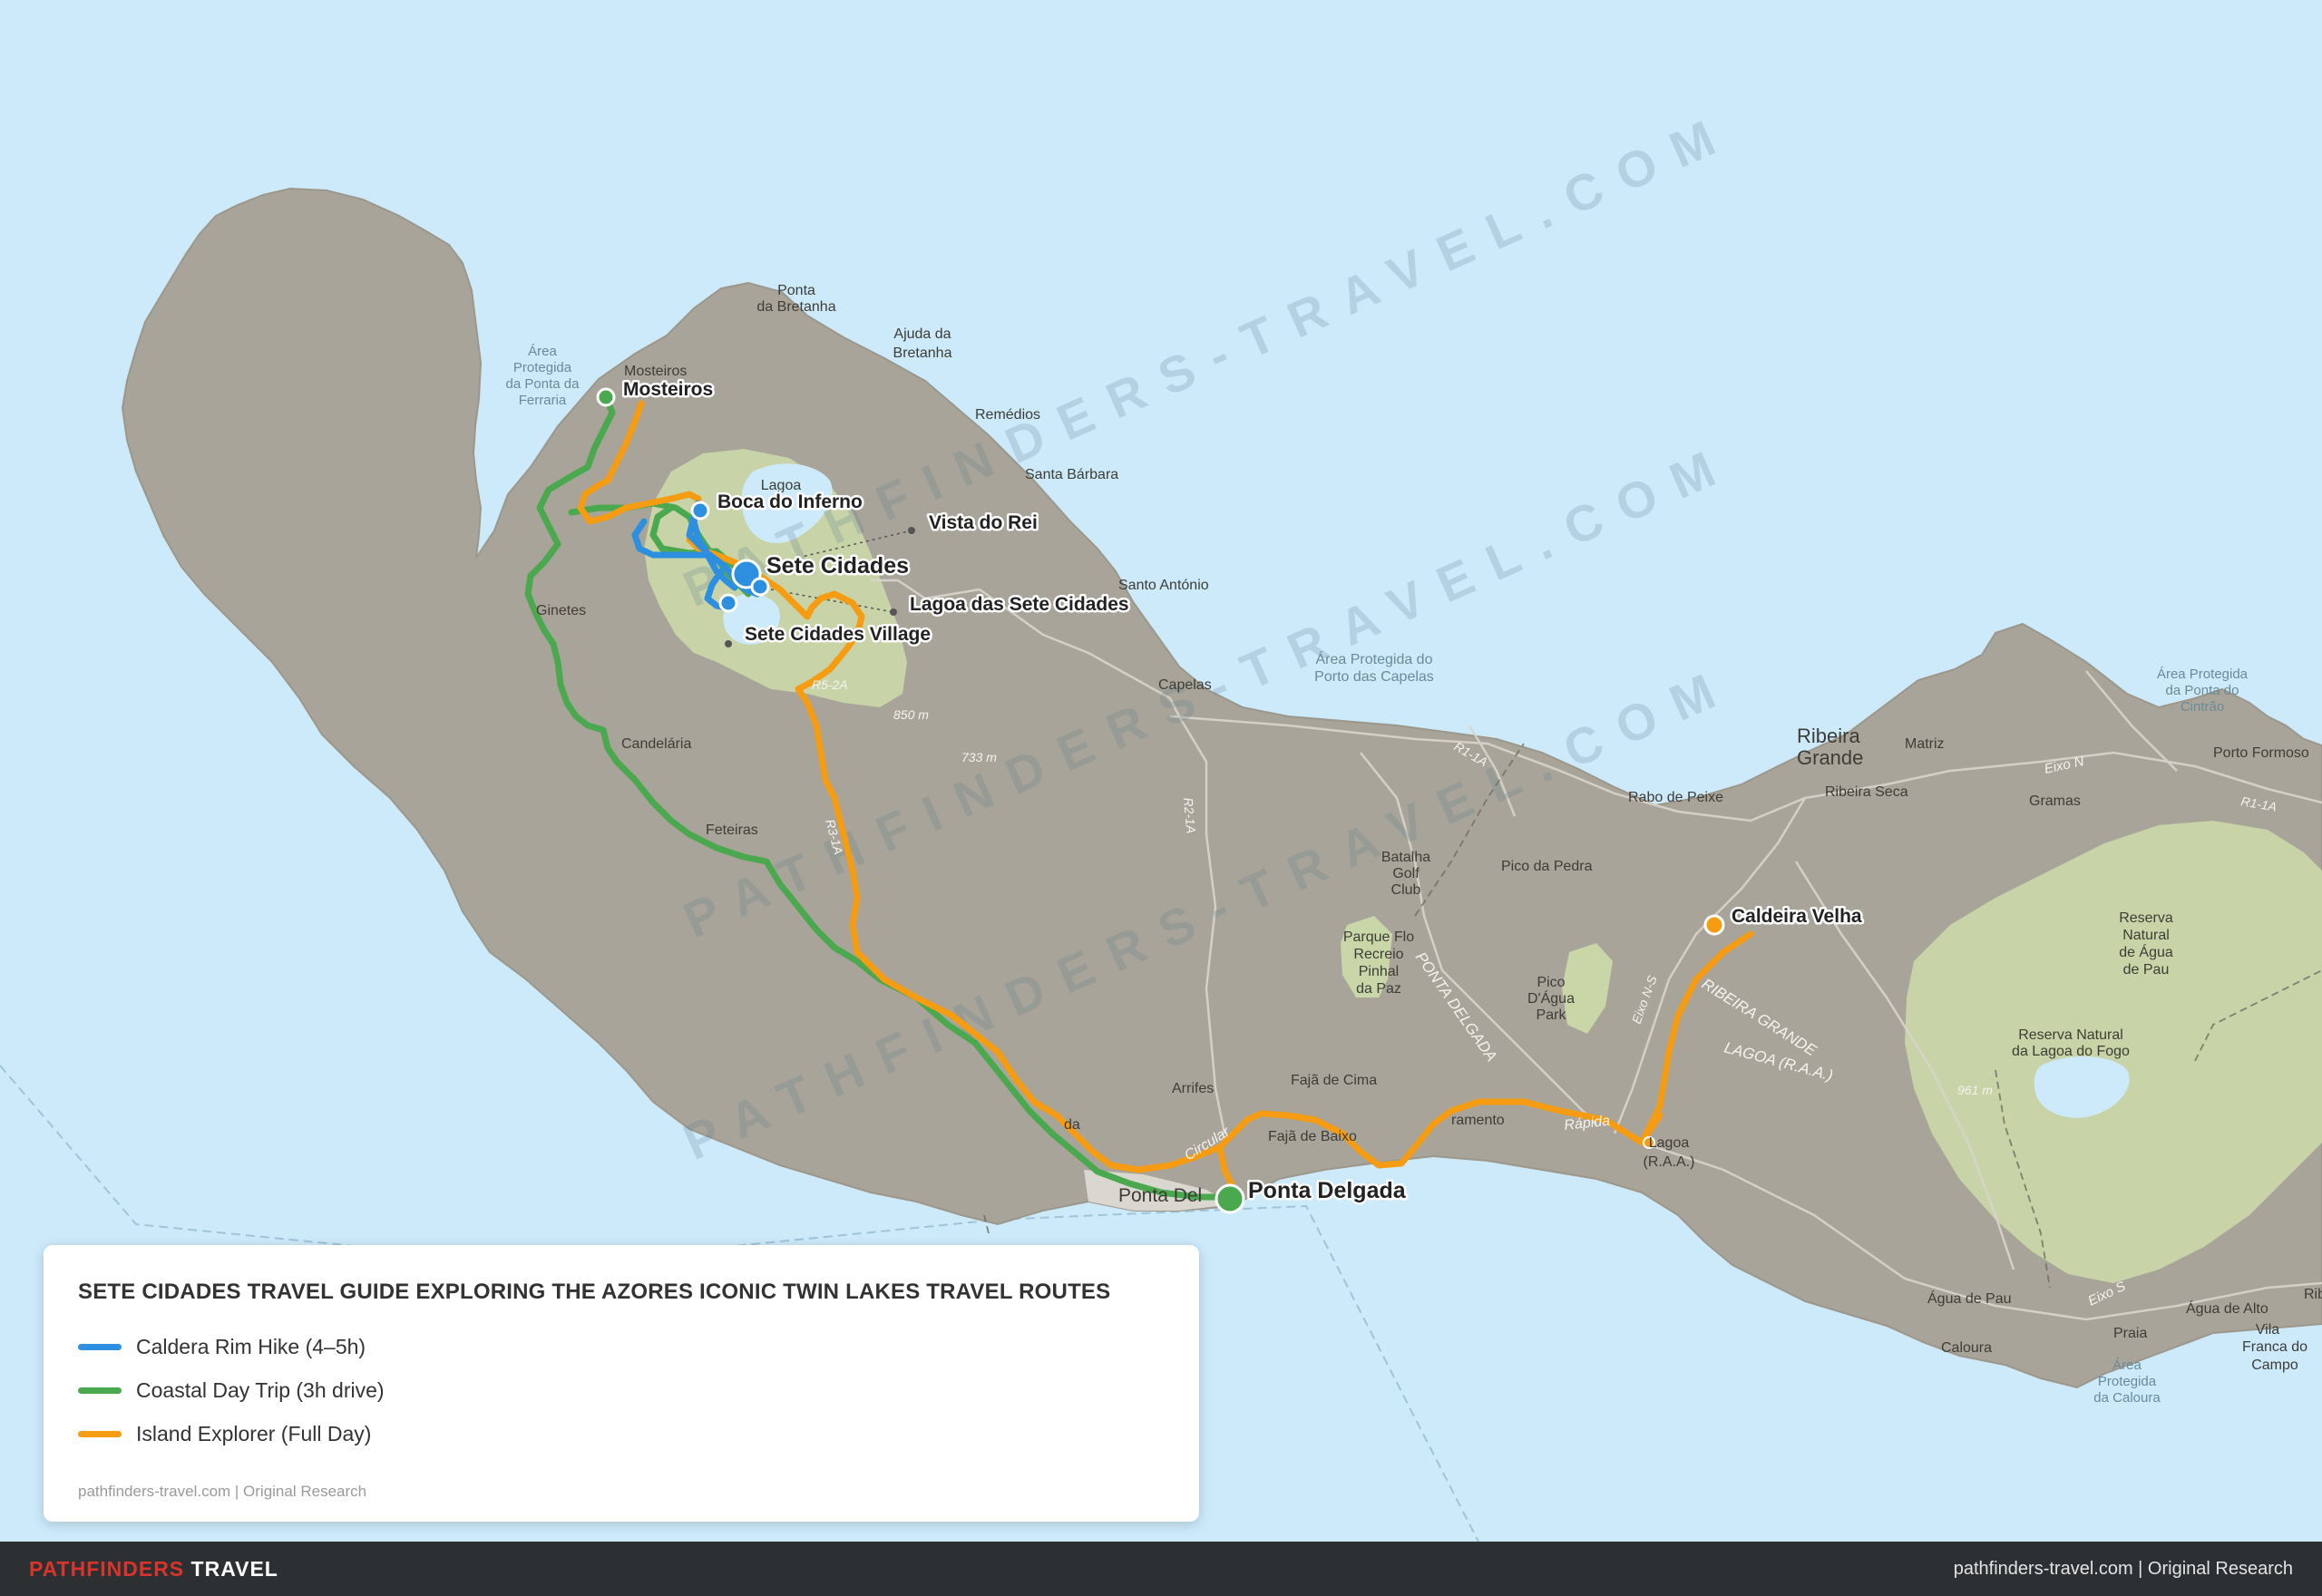  What do you see at coordinates (760, 587) in the screenshot?
I see `lagoa-marker` at bounding box center [760, 587].